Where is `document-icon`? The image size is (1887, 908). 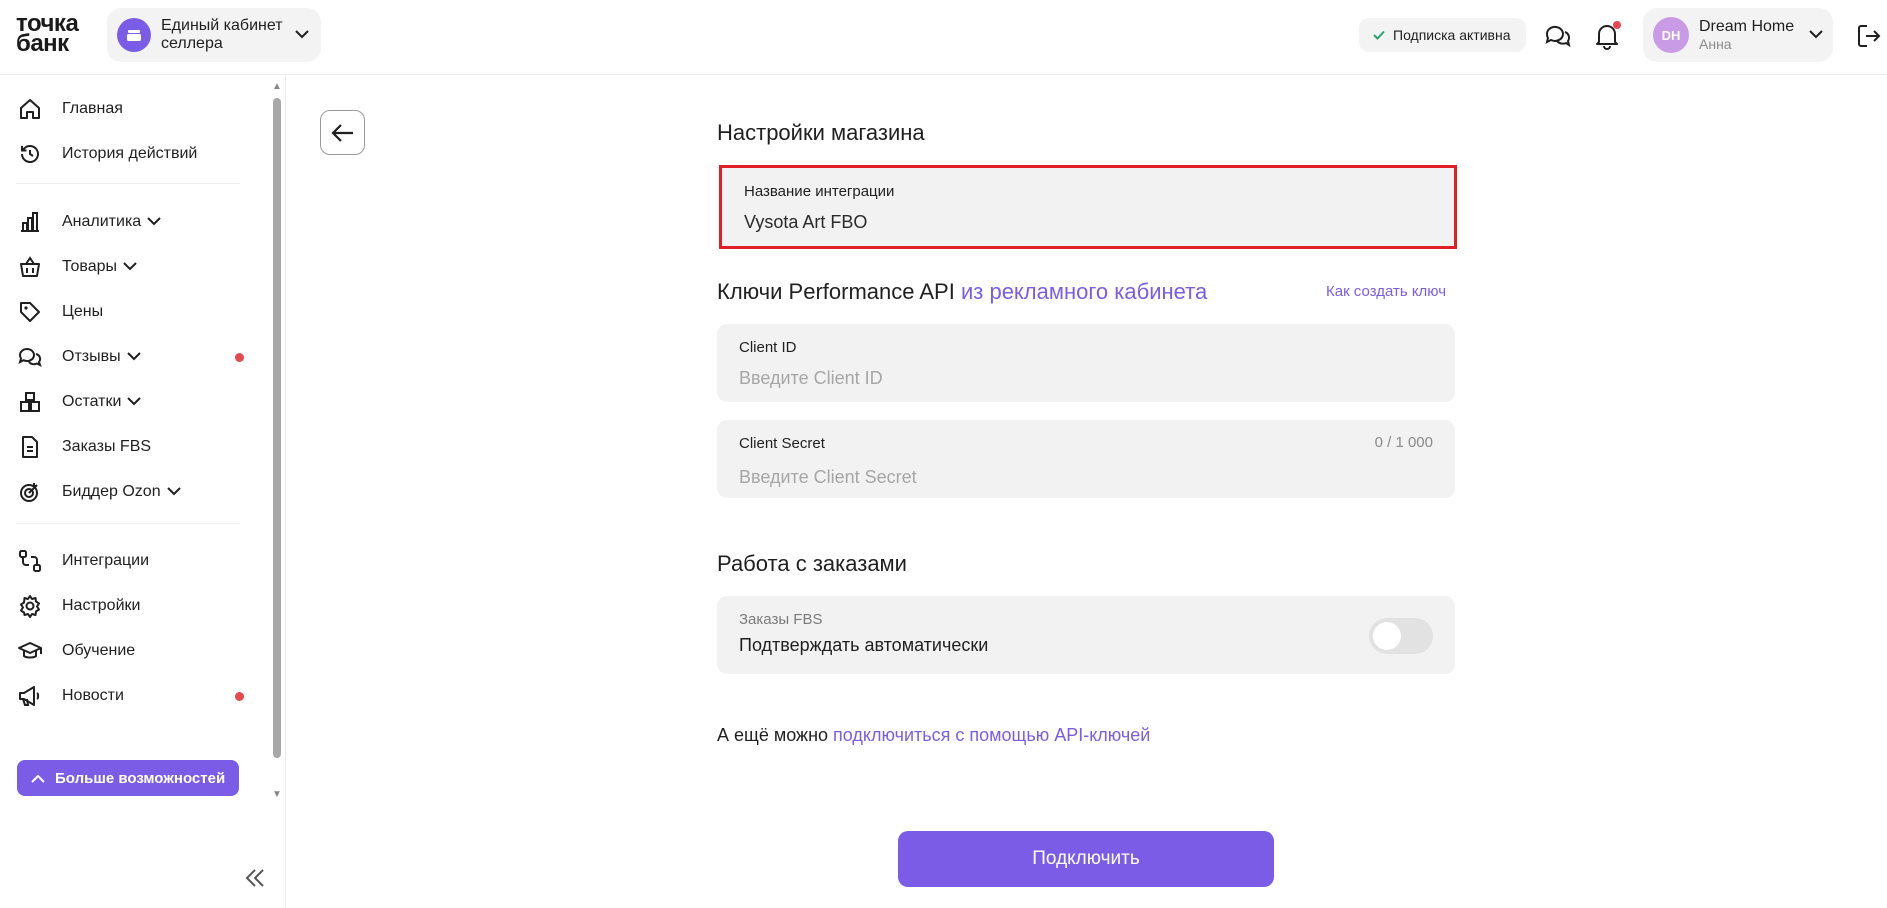
document-icon is located at coordinates (30, 447).